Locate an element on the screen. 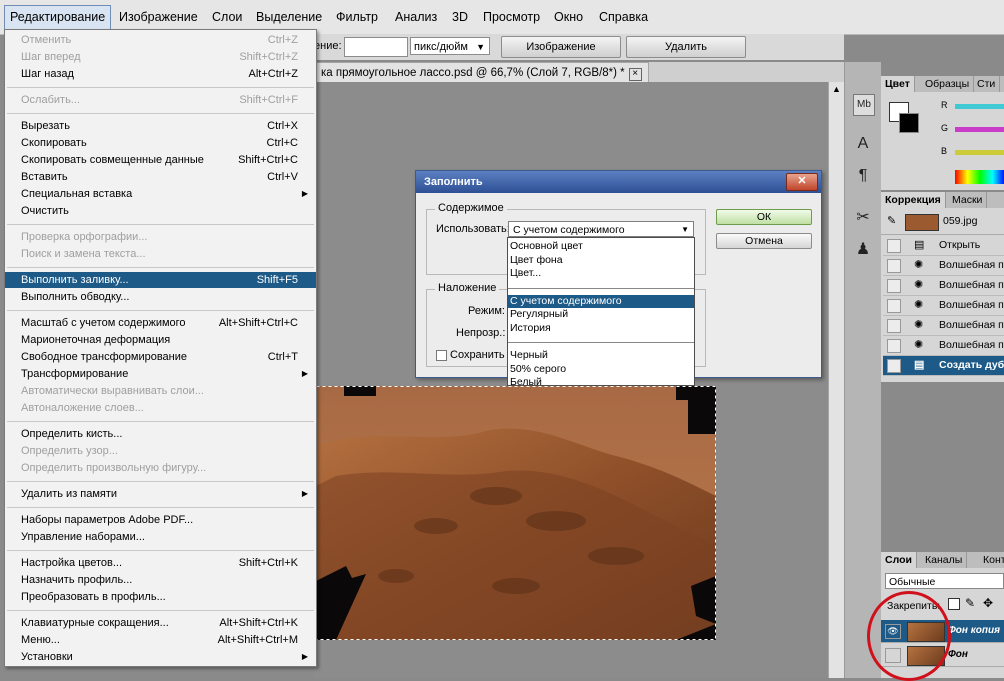  list-option: 50% серого is located at coordinates (601, 369).